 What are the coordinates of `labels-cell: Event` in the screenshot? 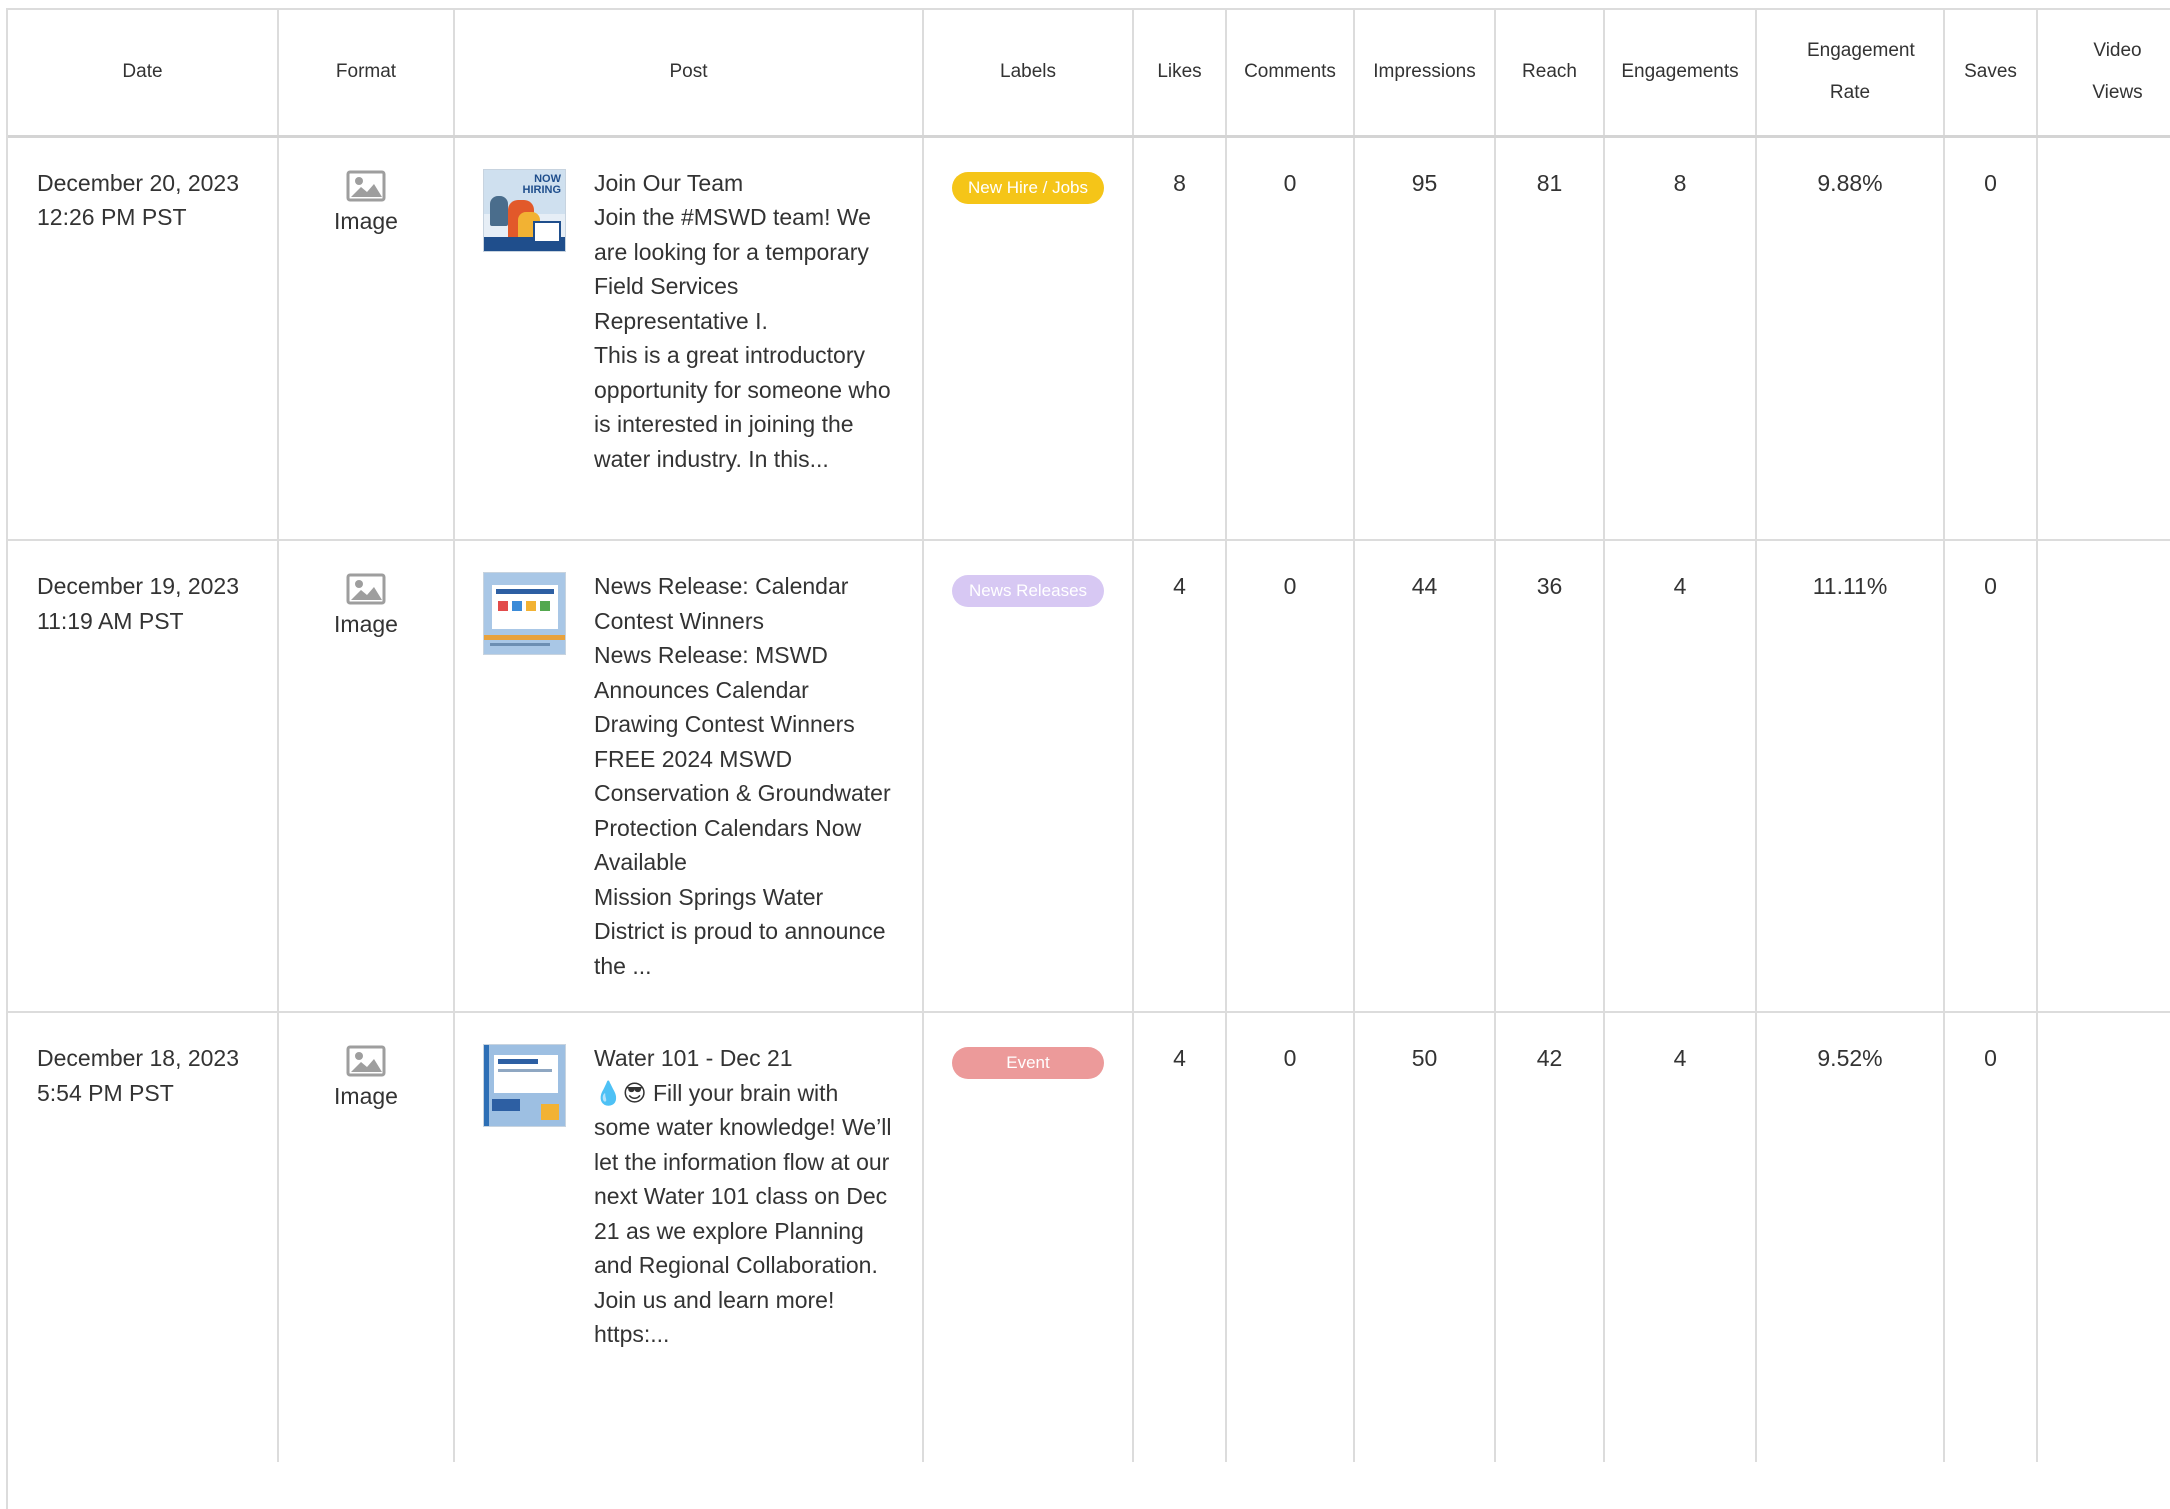 It's located at (1028, 1237).